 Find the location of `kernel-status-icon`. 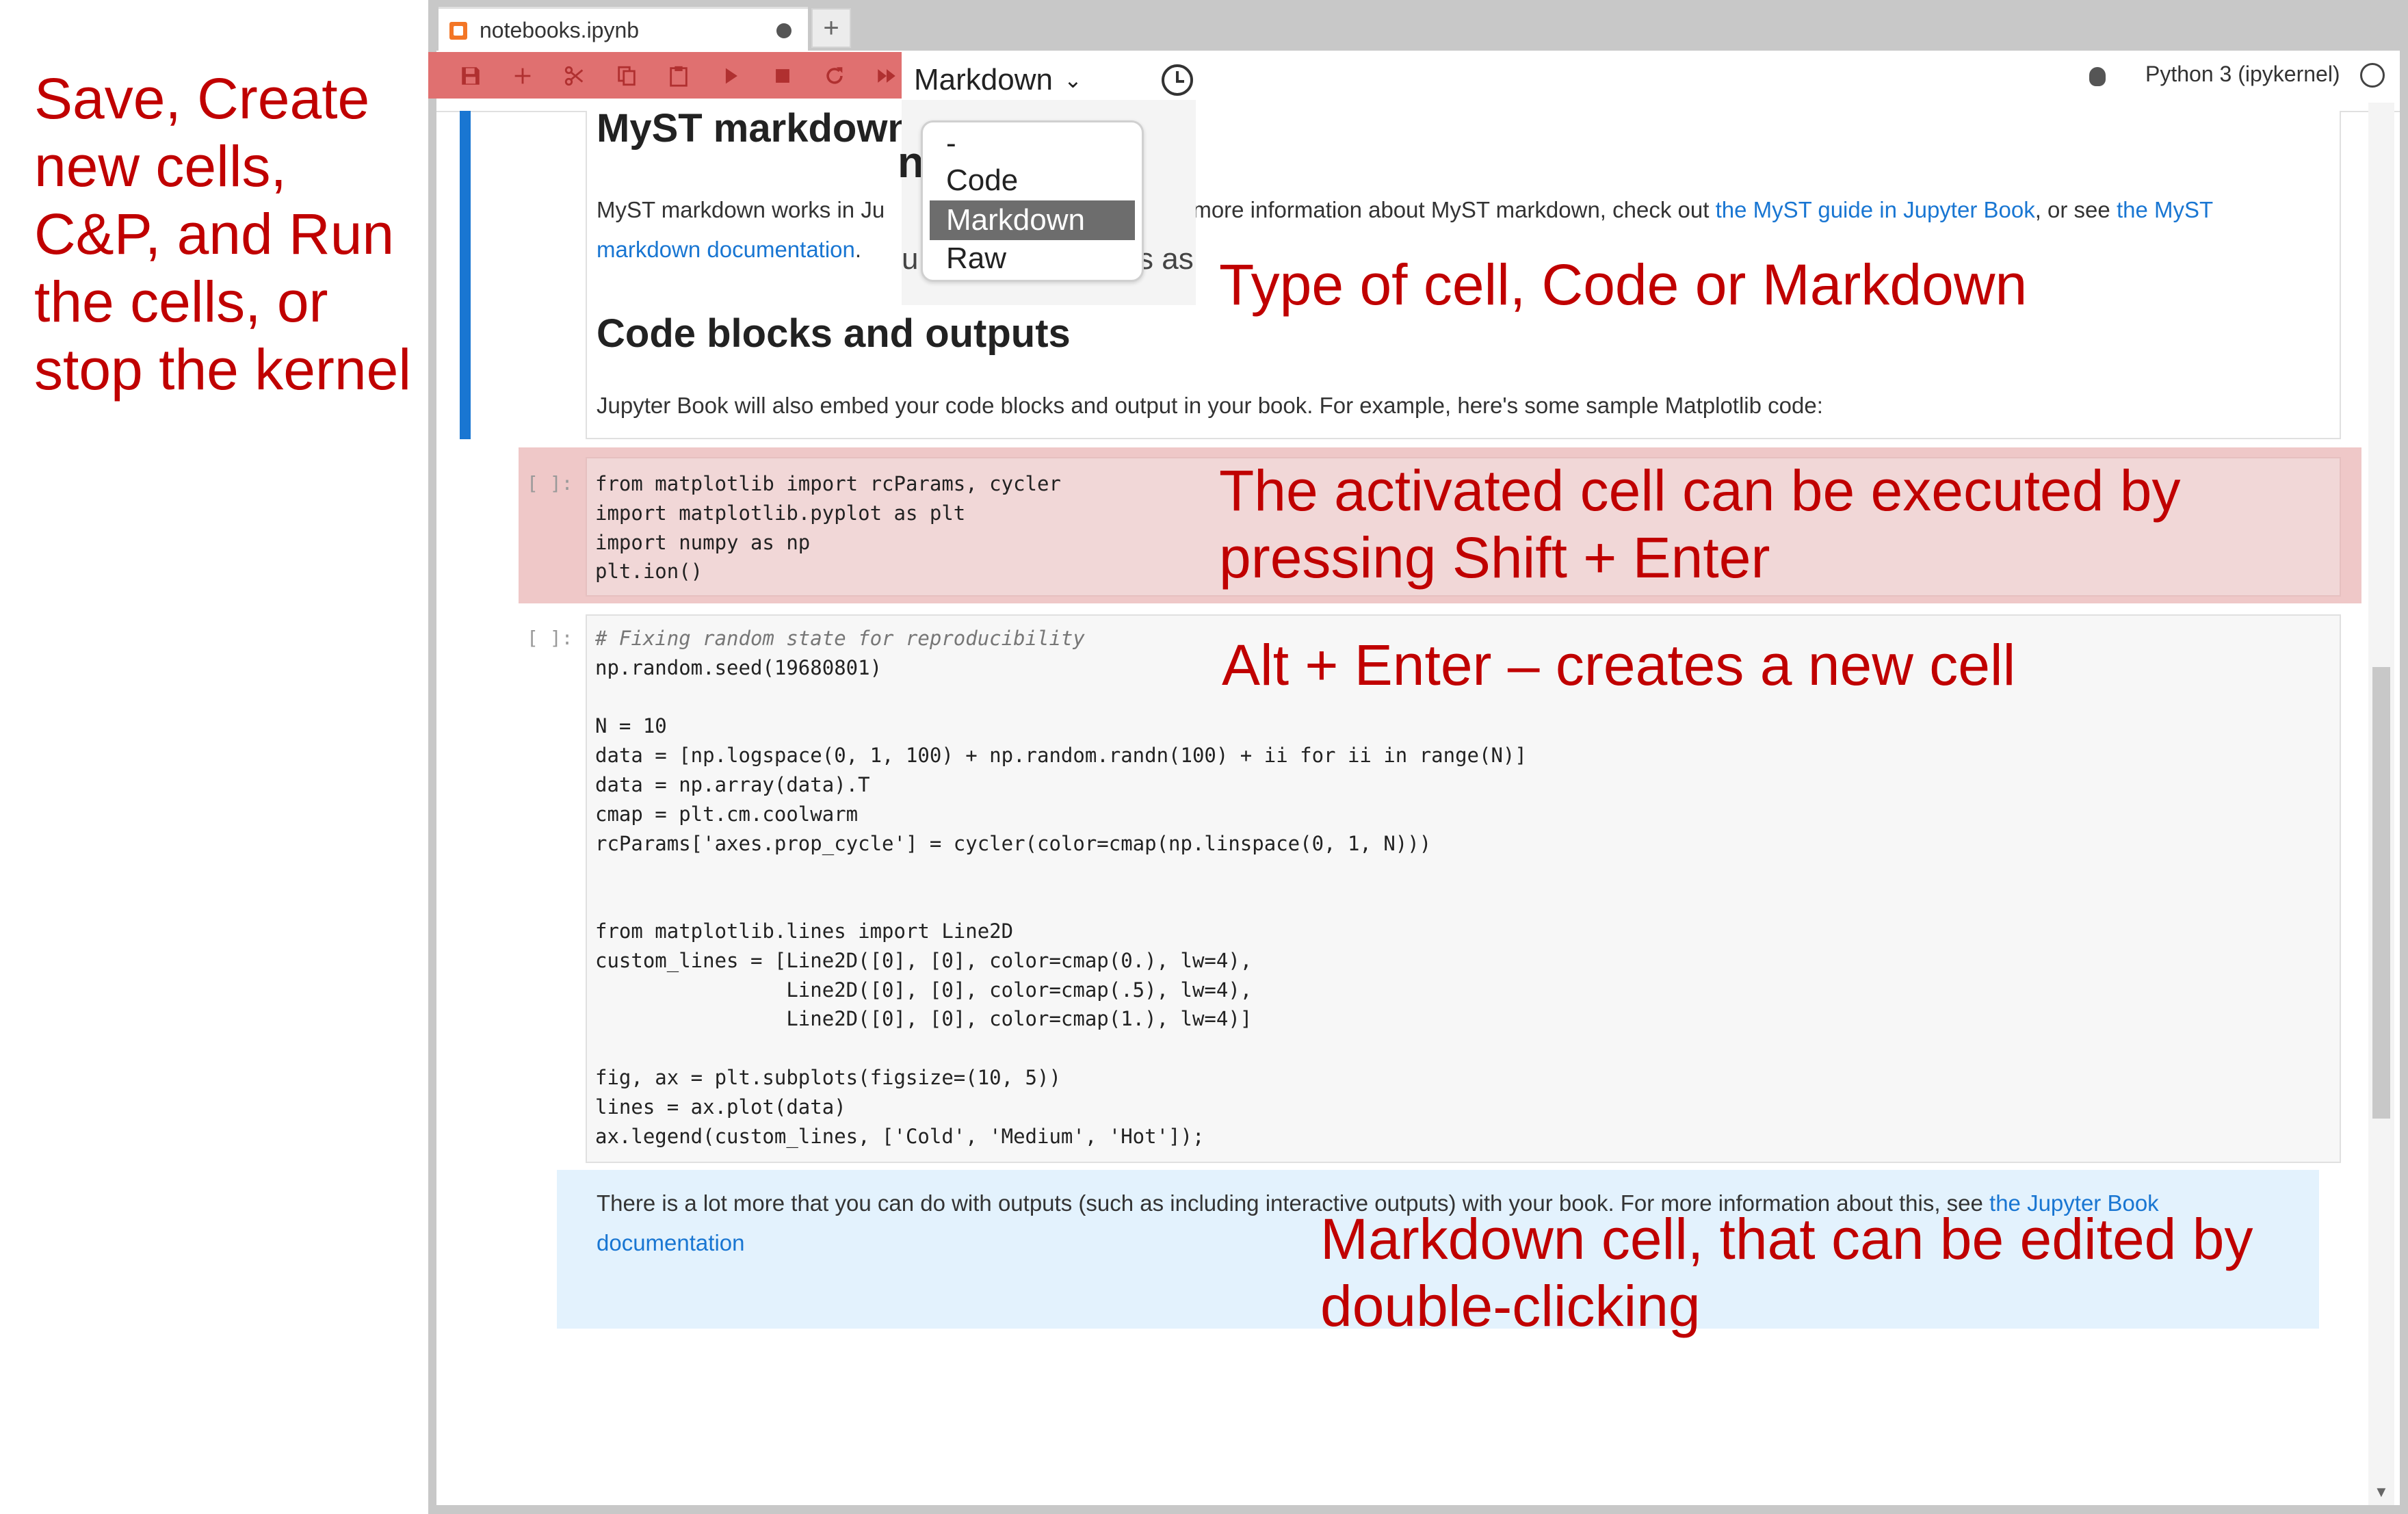

kernel-status-icon is located at coordinates (2372, 75).